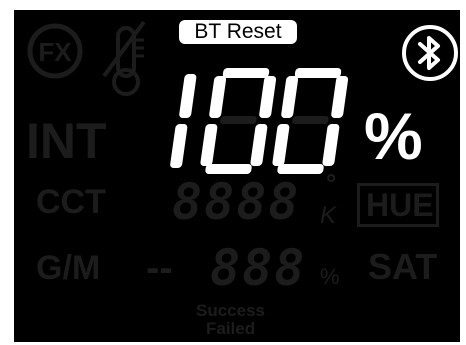 The image size is (466, 345). Describe the element at coordinates (230, 310) in the screenshot. I see `status-success: Success` at that location.